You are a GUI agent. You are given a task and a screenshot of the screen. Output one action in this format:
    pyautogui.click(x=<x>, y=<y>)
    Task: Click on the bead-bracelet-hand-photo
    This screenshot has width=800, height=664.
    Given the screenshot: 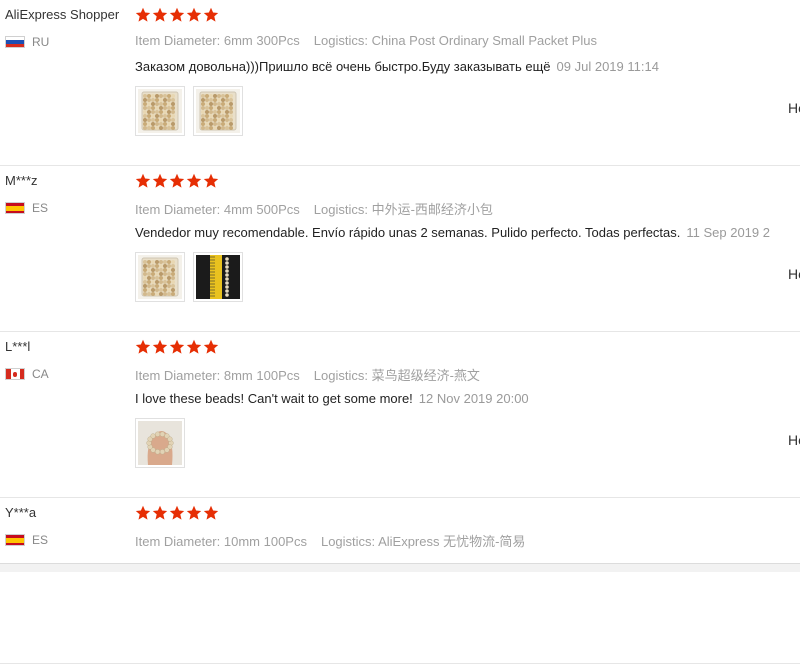 What is the action you would take?
    pyautogui.click(x=160, y=443)
    